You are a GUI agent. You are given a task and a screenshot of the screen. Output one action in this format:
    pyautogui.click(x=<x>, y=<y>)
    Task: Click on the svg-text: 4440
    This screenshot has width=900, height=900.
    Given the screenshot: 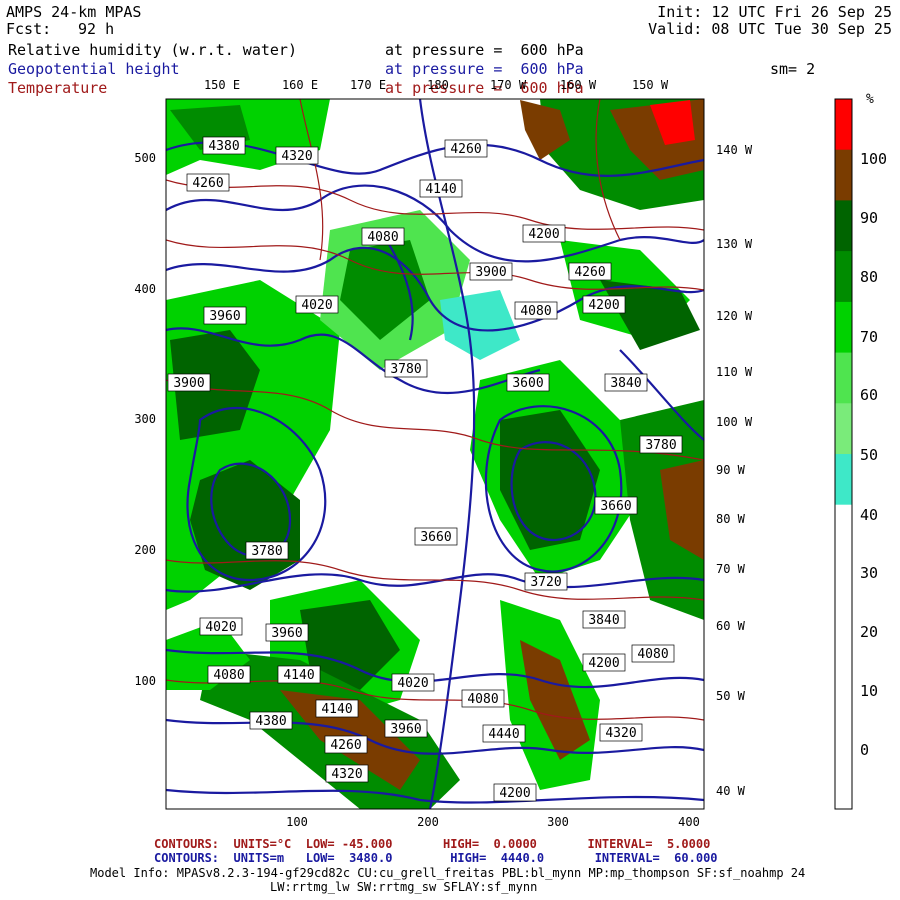 What is the action you would take?
    pyautogui.click(x=503, y=734)
    